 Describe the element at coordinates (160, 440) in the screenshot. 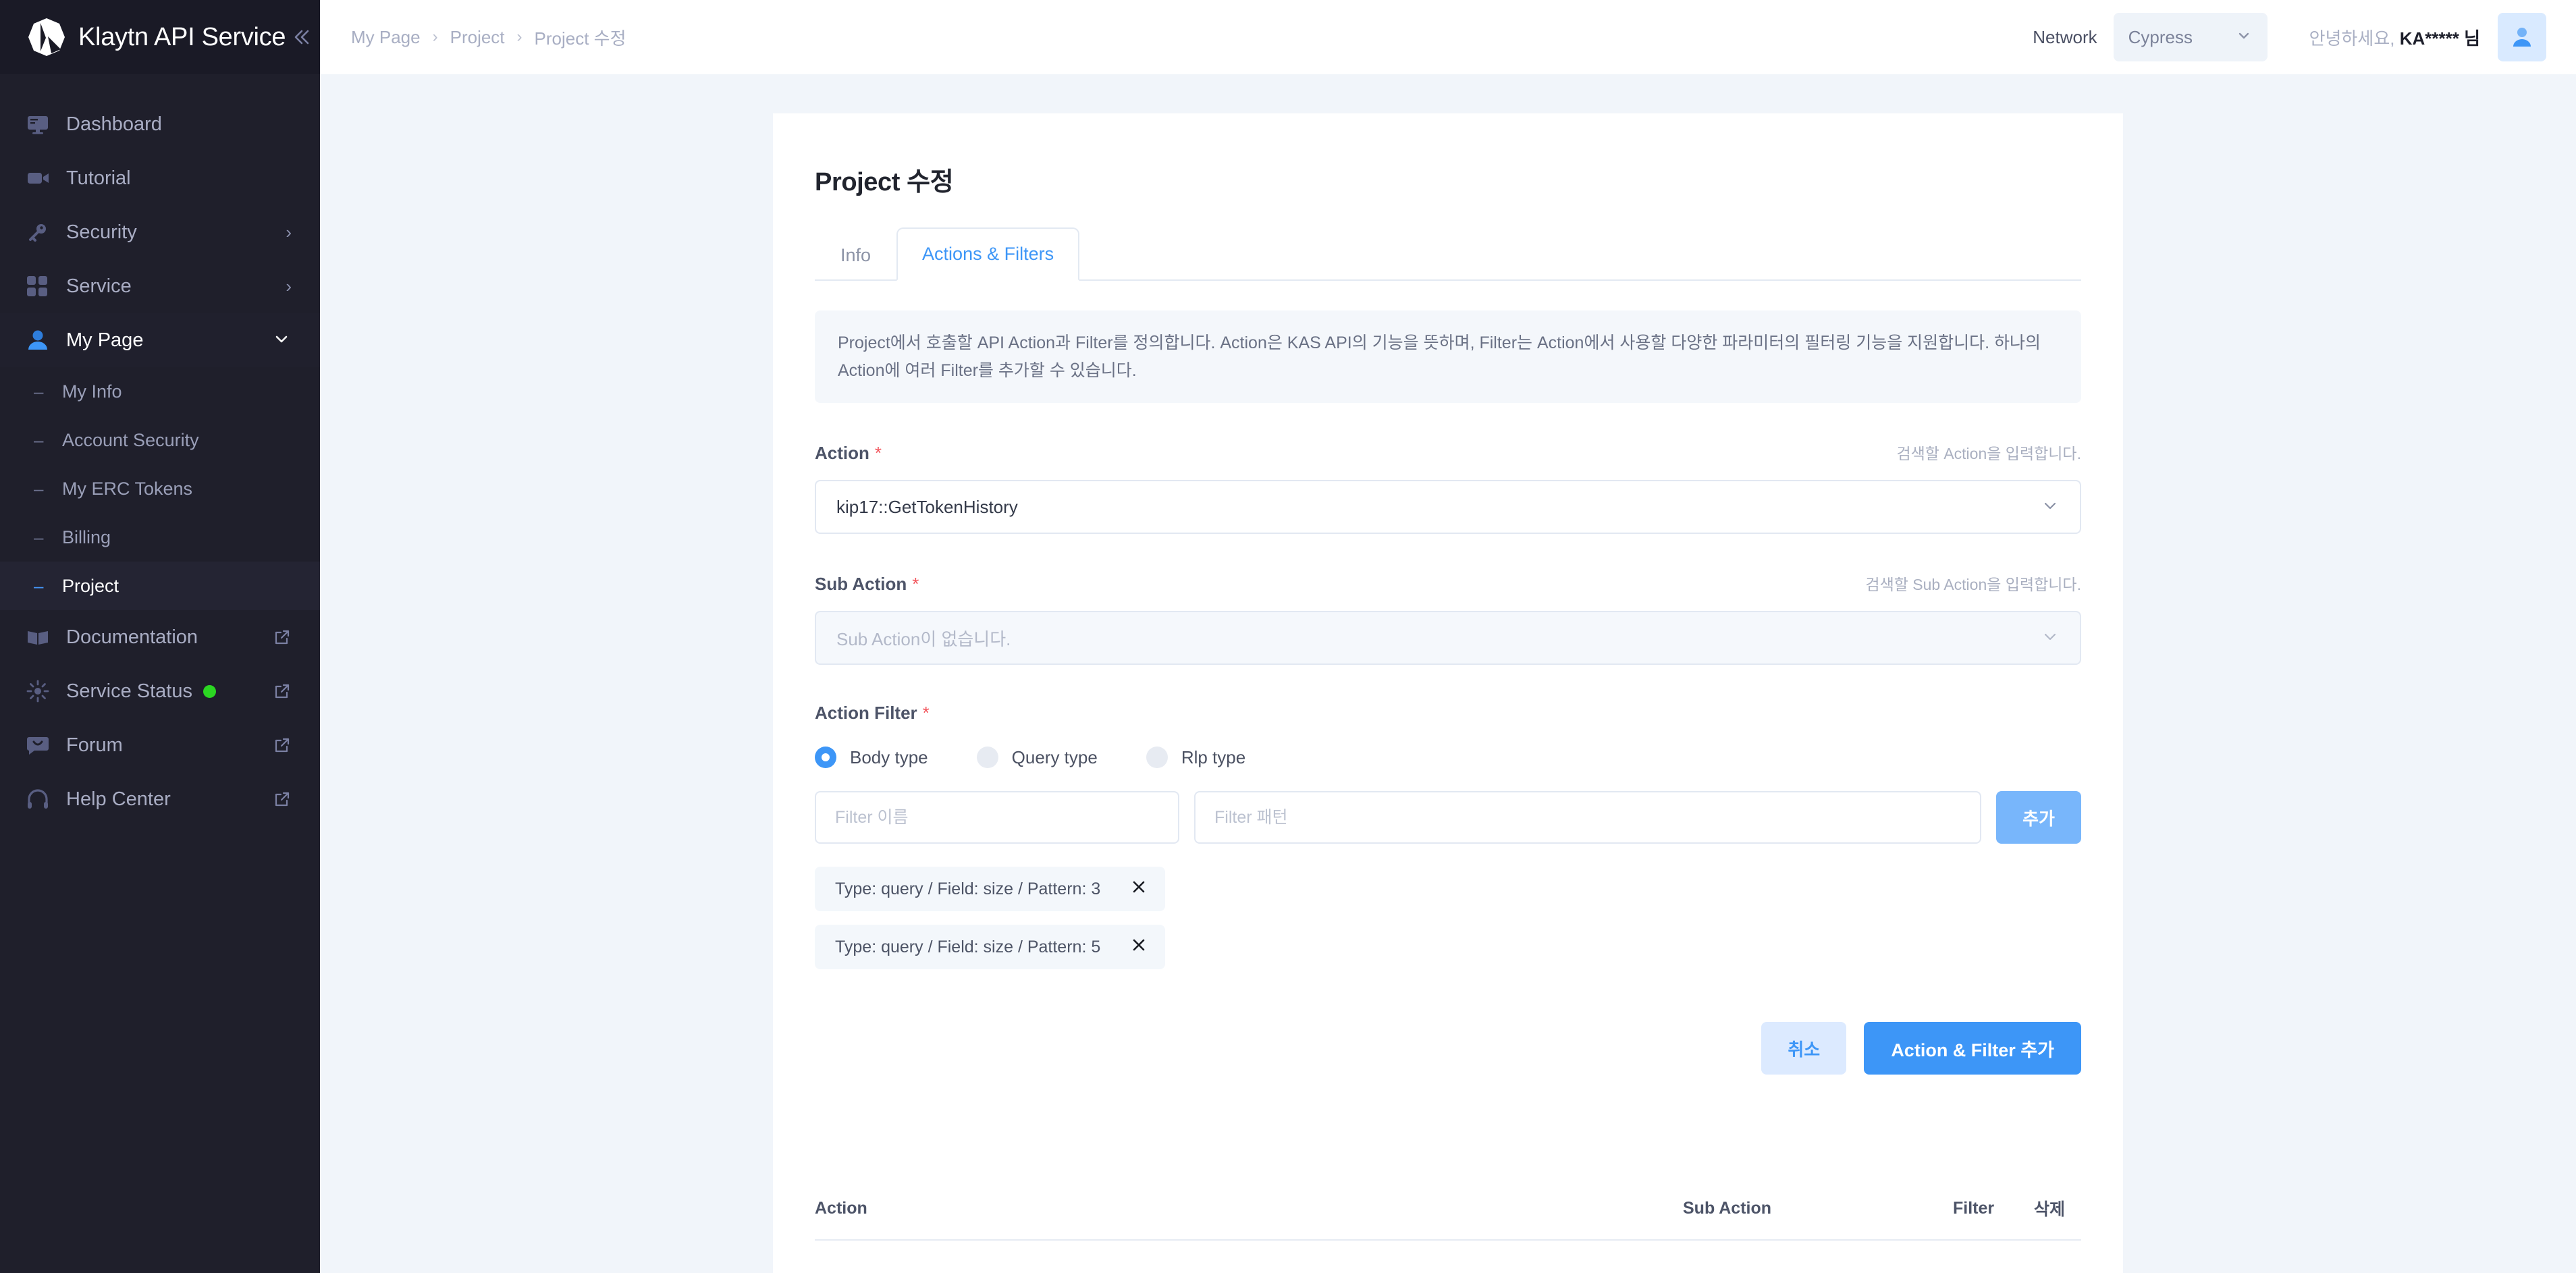

I see `sidebar-subitem-account-security: – Account Security` at that location.